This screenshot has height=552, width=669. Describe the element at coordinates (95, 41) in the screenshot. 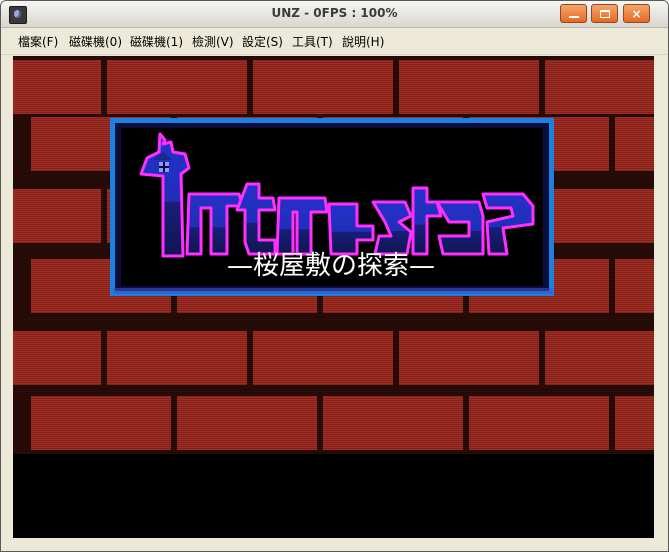

I see `menu-drive-0: 磁碟機(0)` at that location.